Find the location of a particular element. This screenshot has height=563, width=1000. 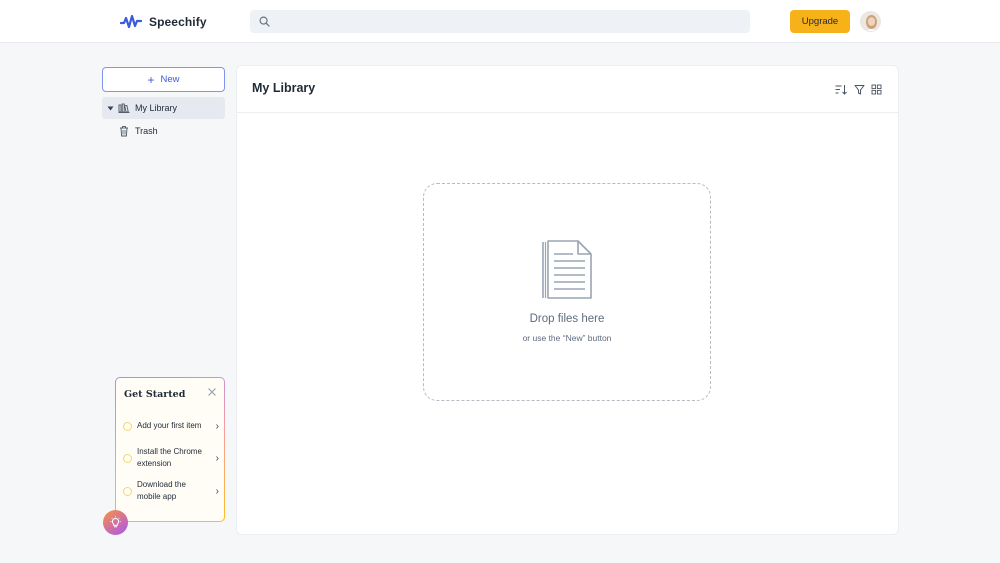

close-icon is located at coordinates (212, 390).